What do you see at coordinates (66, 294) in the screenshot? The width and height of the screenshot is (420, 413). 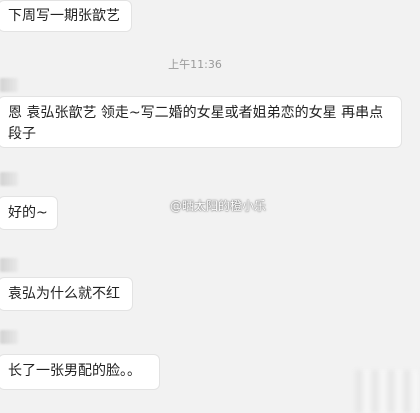 I see `message-bubble-4: 袁弘为什么就不红` at bounding box center [66, 294].